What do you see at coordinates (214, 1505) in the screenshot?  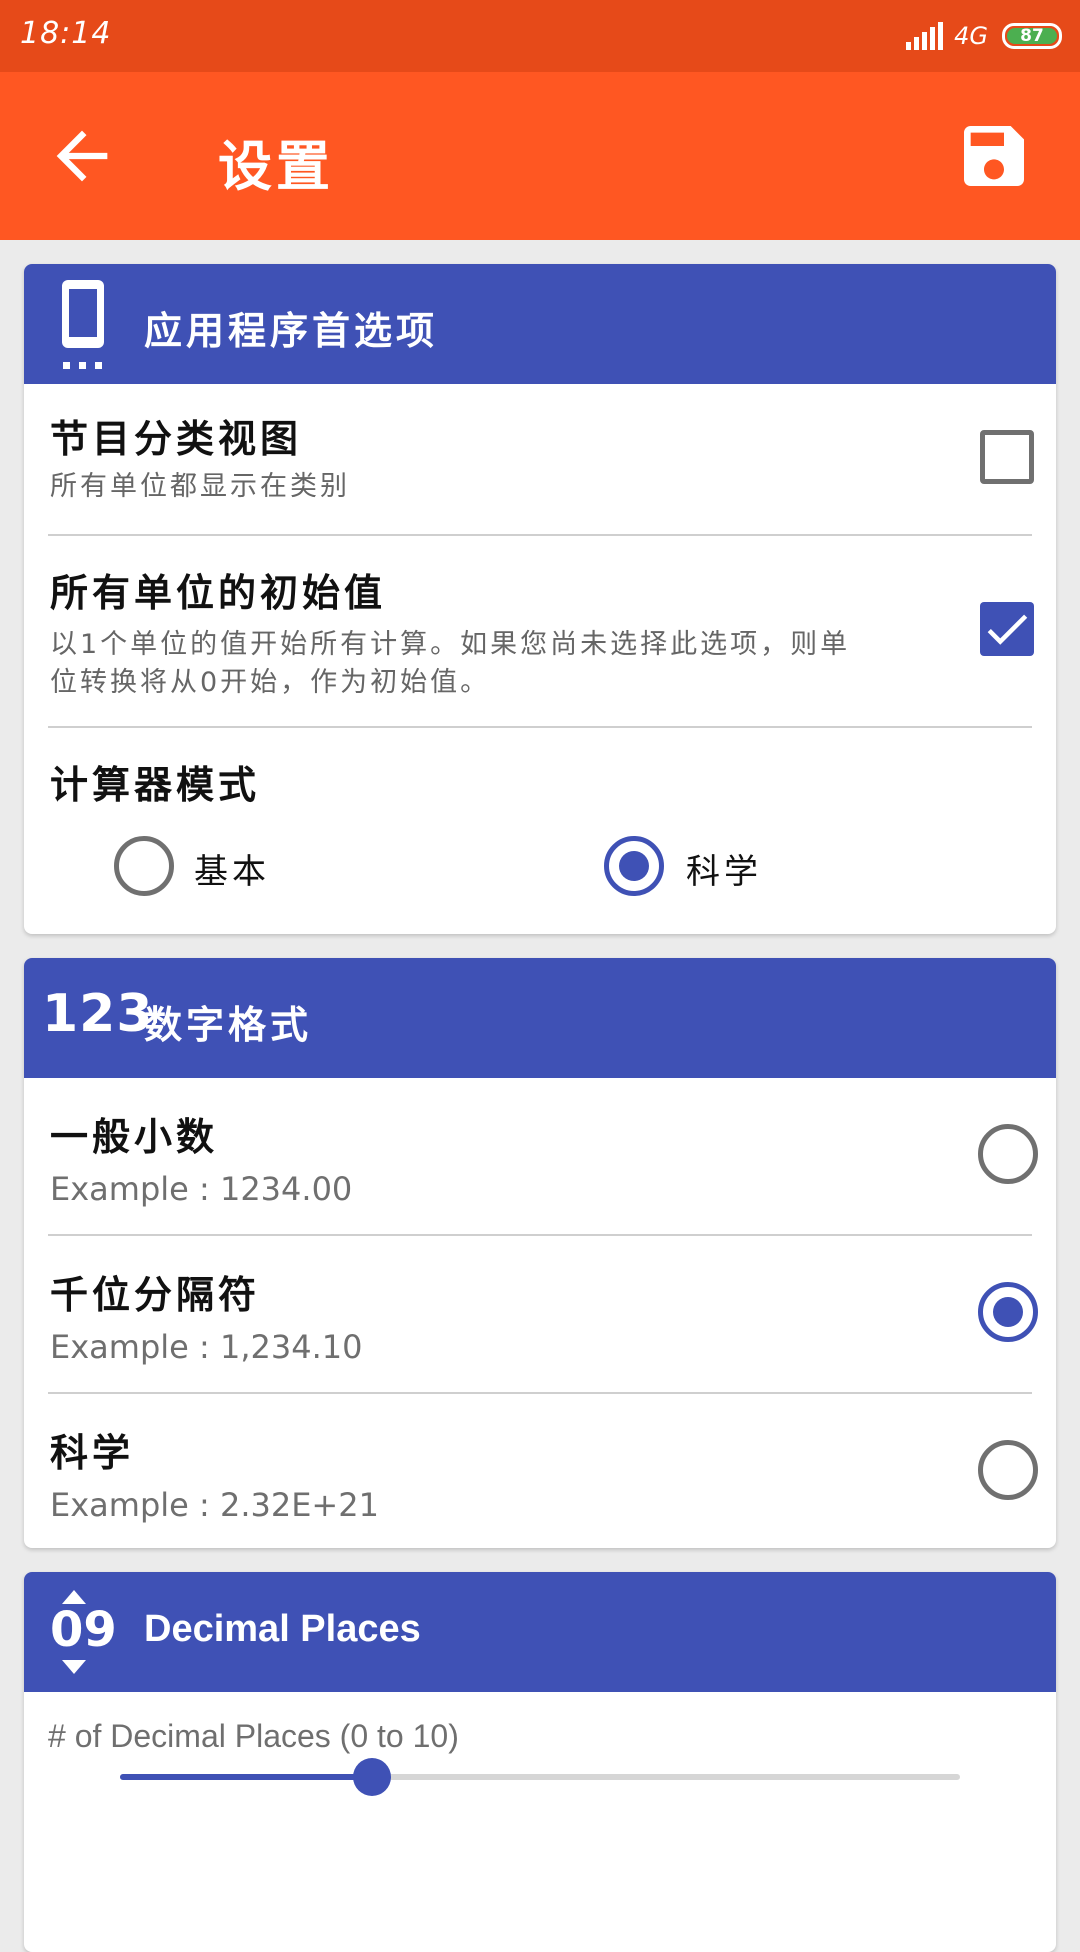 I see `scientific-format-example: Example : 2.32E+21` at bounding box center [214, 1505].